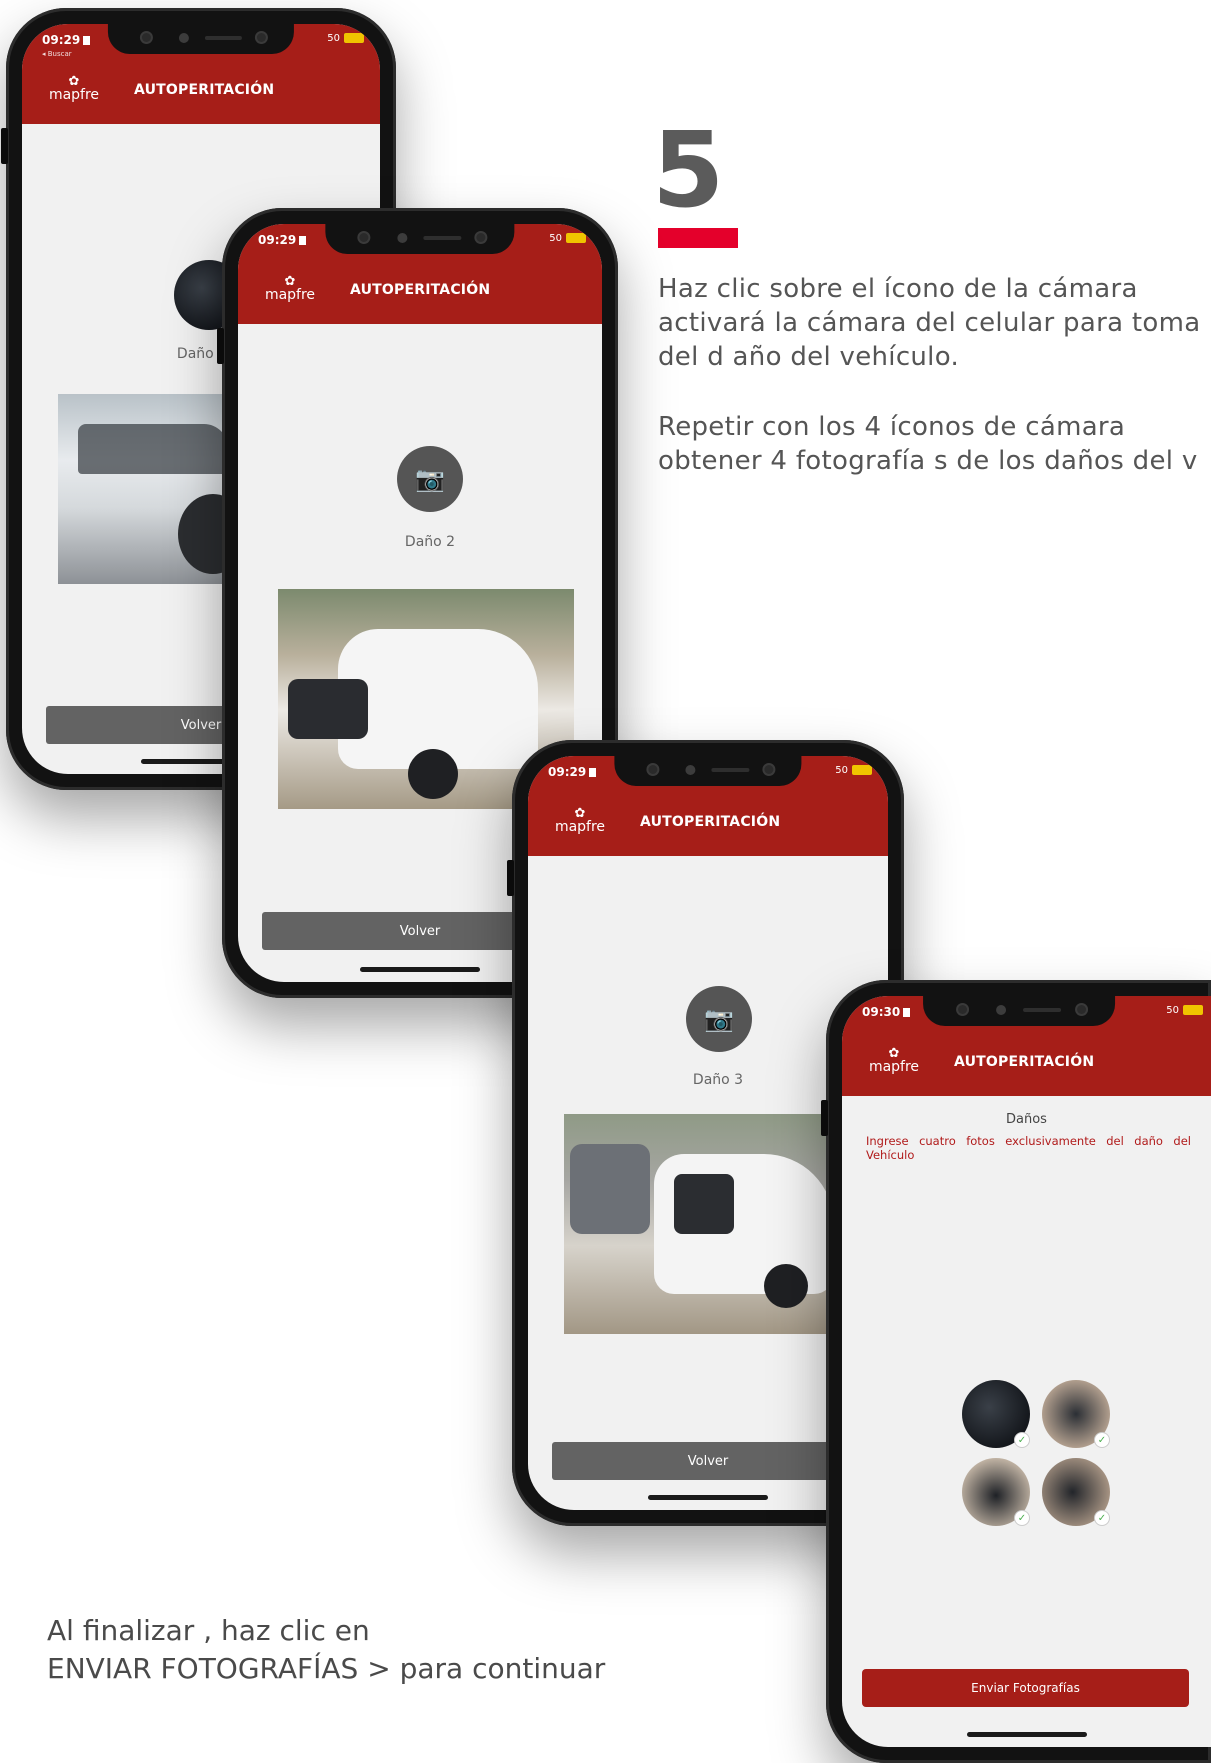 Image resolution: width=1211 pixels, height=1763 pixels. I want to click on footer-line: ENVIAR FOTOGRAFÍAS > para continuar, so click(326, 1668).